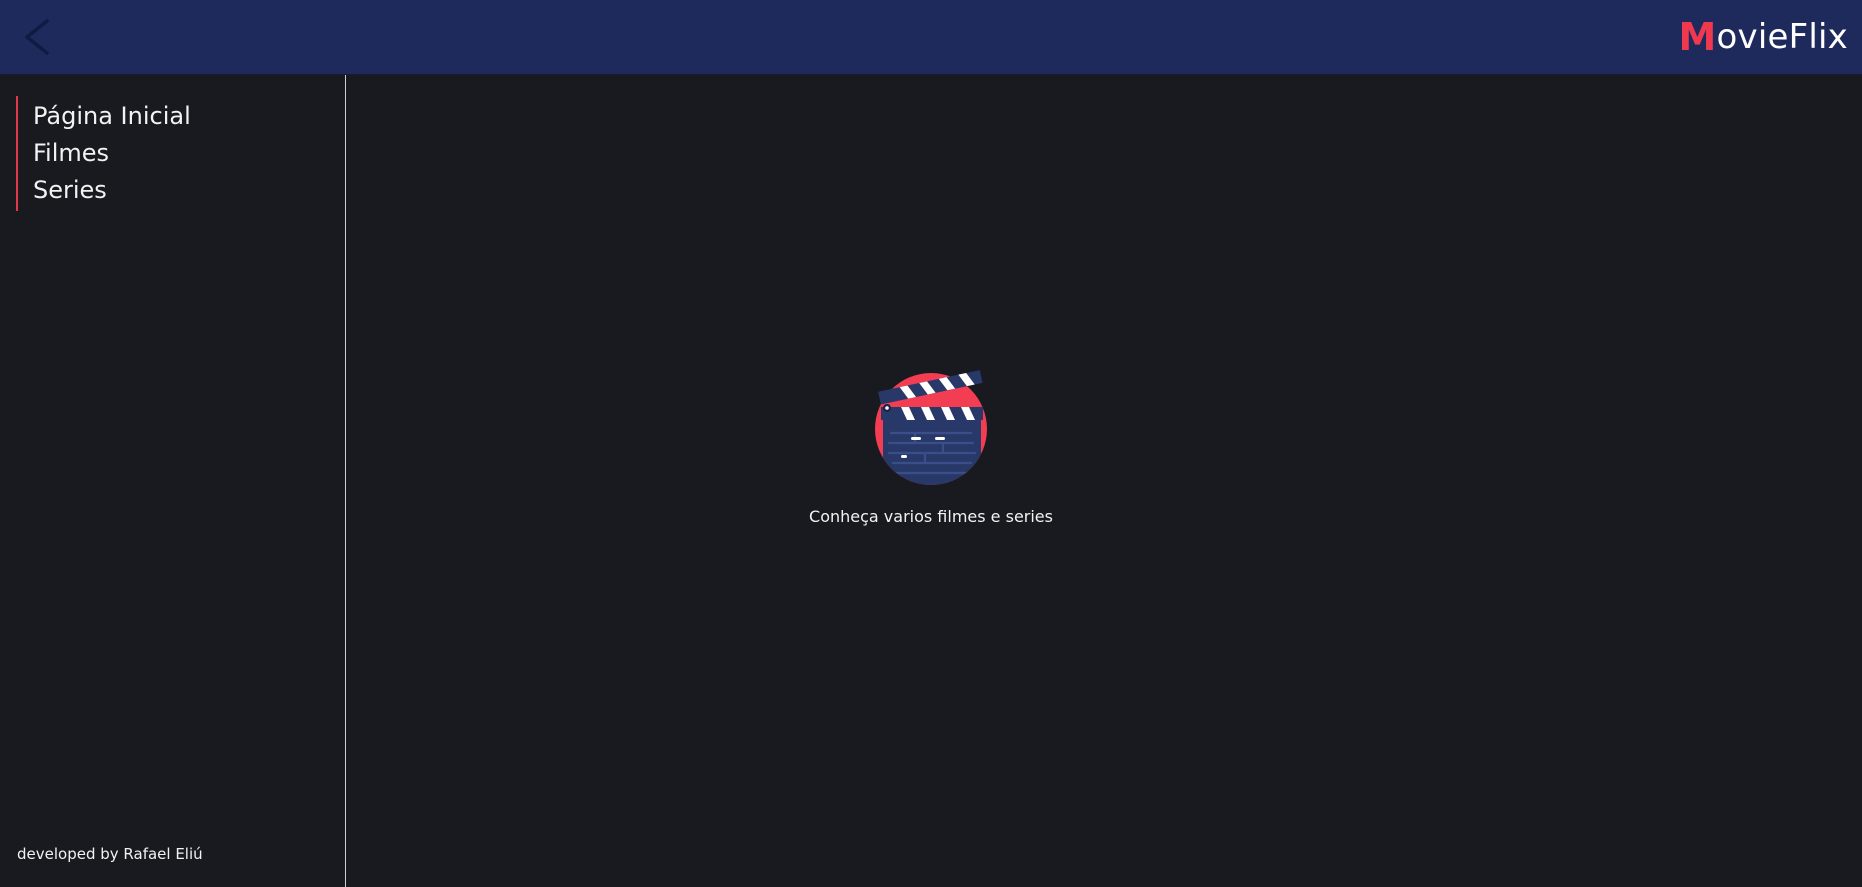 The width and height of the screenshot is (1862, 887). Describe the element at coordinates (112, 153) in the screenshot. I see `sidebar-item-filmes: Filmes` at that location.